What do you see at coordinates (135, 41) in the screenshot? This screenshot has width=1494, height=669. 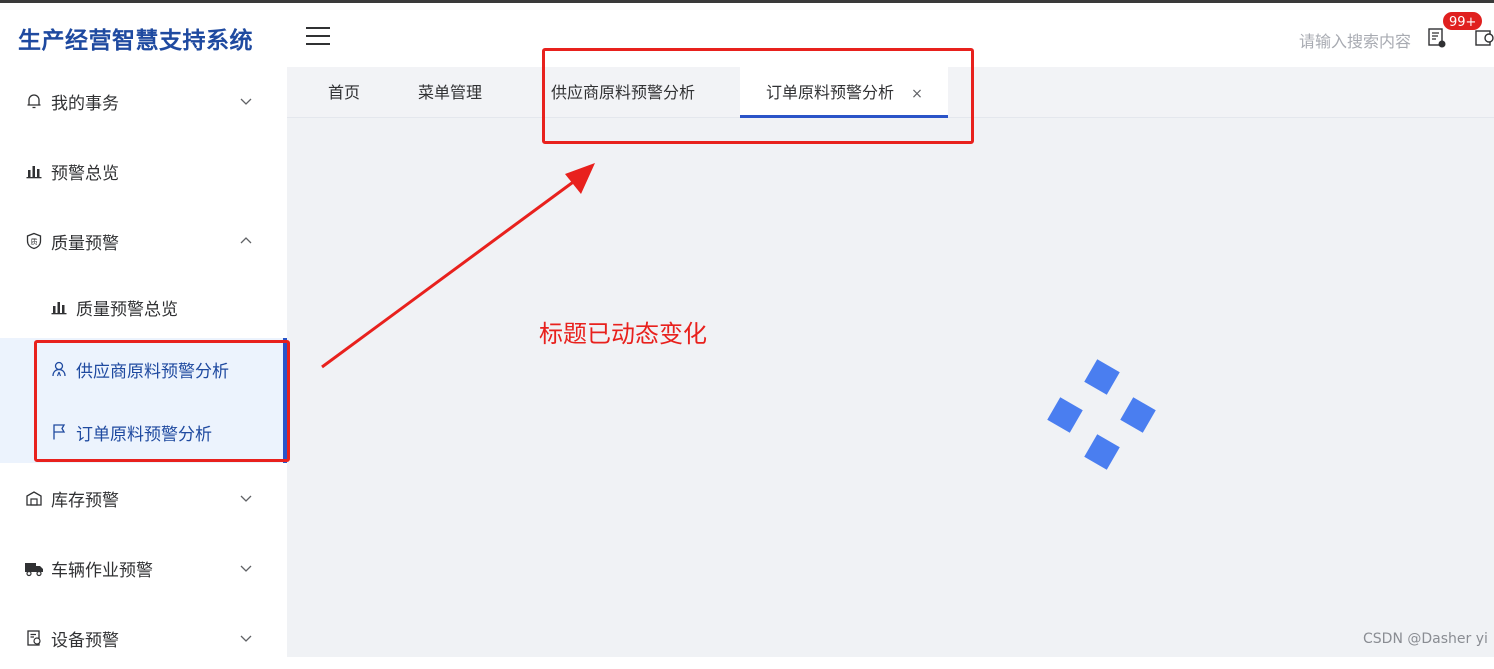 I see `app-title: 生产经营智慧支持系统` at bounding box center [135, 41].